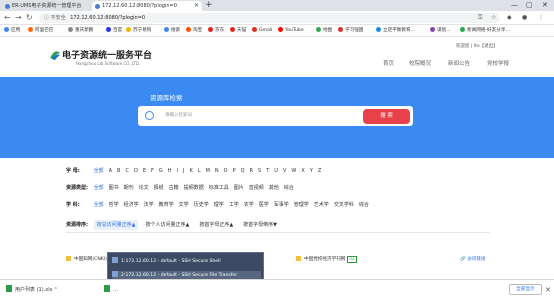 This screenshot has width=554, height=301. Describe the element at coordinates (459, 63) in the screenshot. I see `nav-news: 新闻公告` at that location.